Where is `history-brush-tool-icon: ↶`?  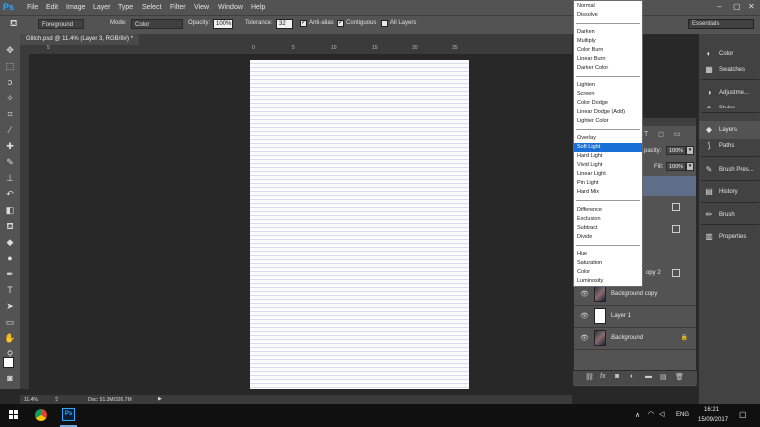
history-brush-tool-icon: ↶ is located at coordinates (10, 194).